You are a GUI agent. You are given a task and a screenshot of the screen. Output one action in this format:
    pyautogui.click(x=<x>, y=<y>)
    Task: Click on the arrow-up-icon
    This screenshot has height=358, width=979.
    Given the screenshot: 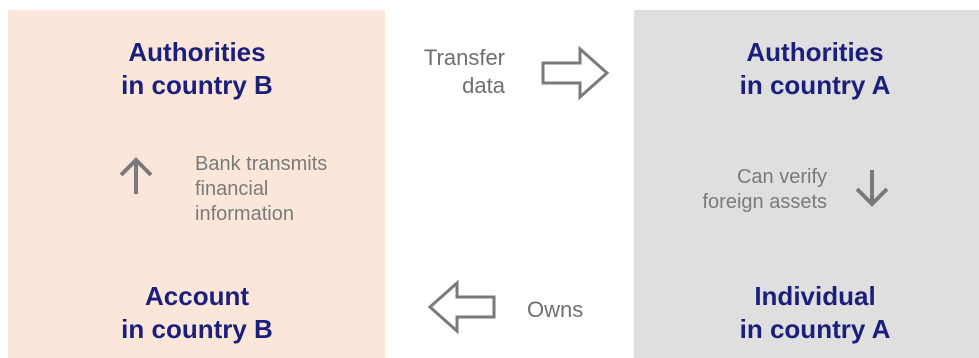 What is the action you would take?
    pyautogui.click(x=136, y=175)
    